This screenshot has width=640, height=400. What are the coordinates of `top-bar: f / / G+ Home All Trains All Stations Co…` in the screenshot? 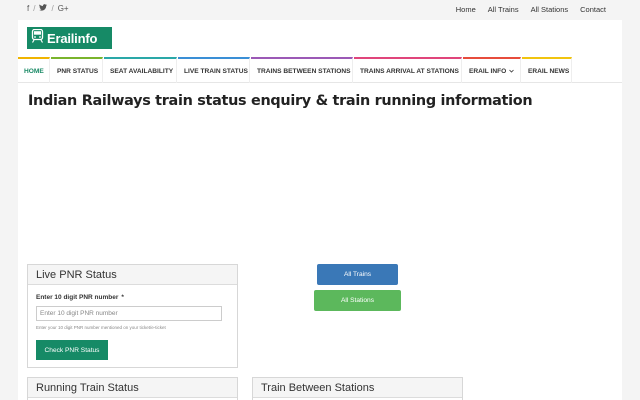 It's located at (320, 10).